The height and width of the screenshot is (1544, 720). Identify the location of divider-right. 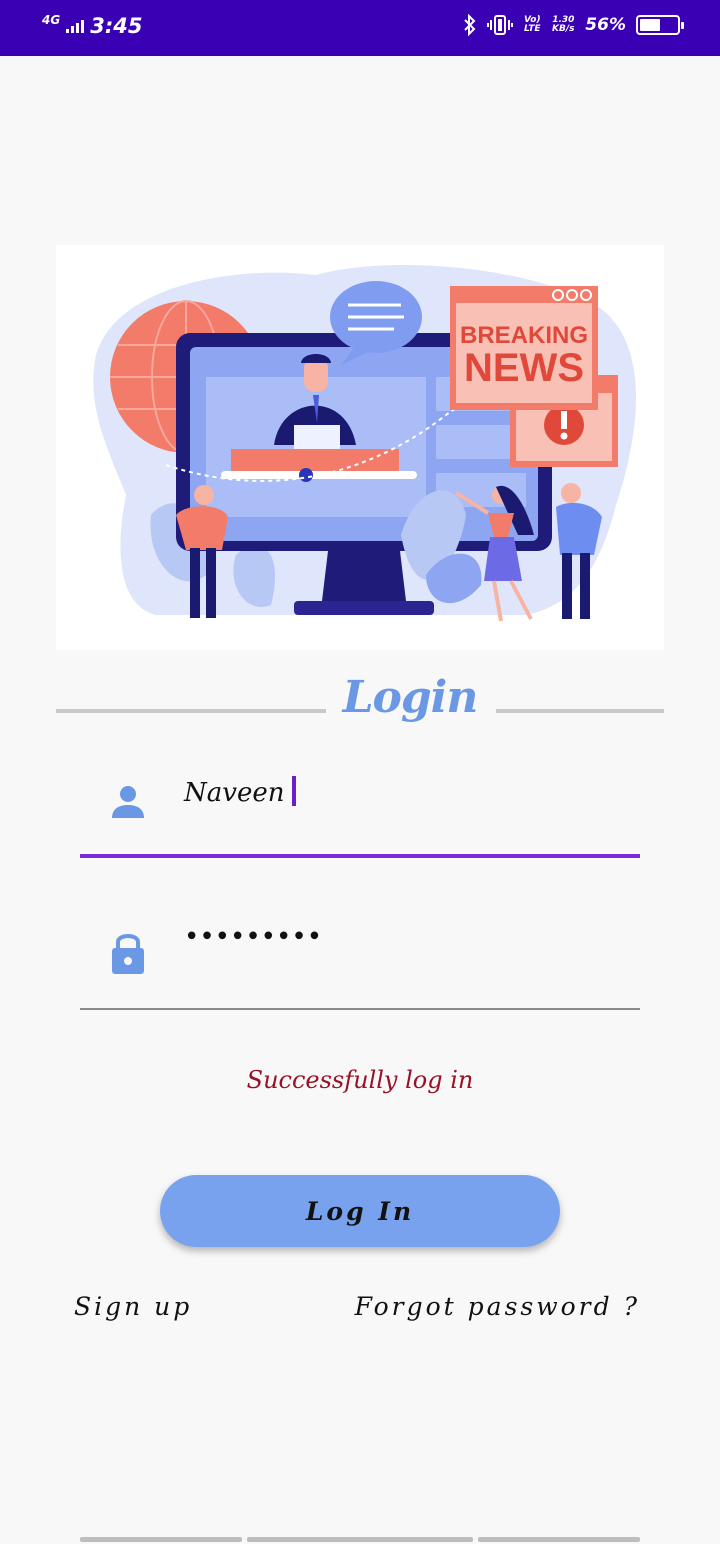
(580, 711).